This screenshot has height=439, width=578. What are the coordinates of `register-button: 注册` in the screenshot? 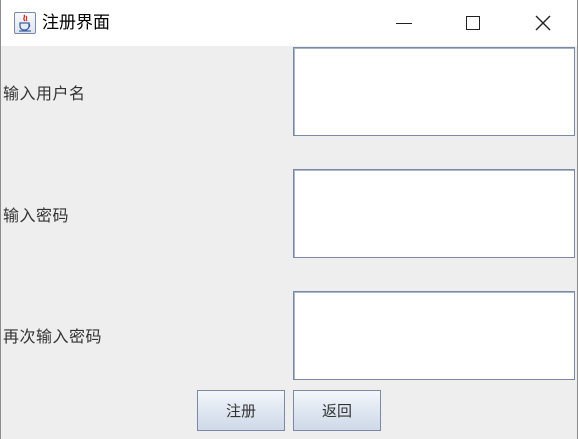 It's located at (241, 410).